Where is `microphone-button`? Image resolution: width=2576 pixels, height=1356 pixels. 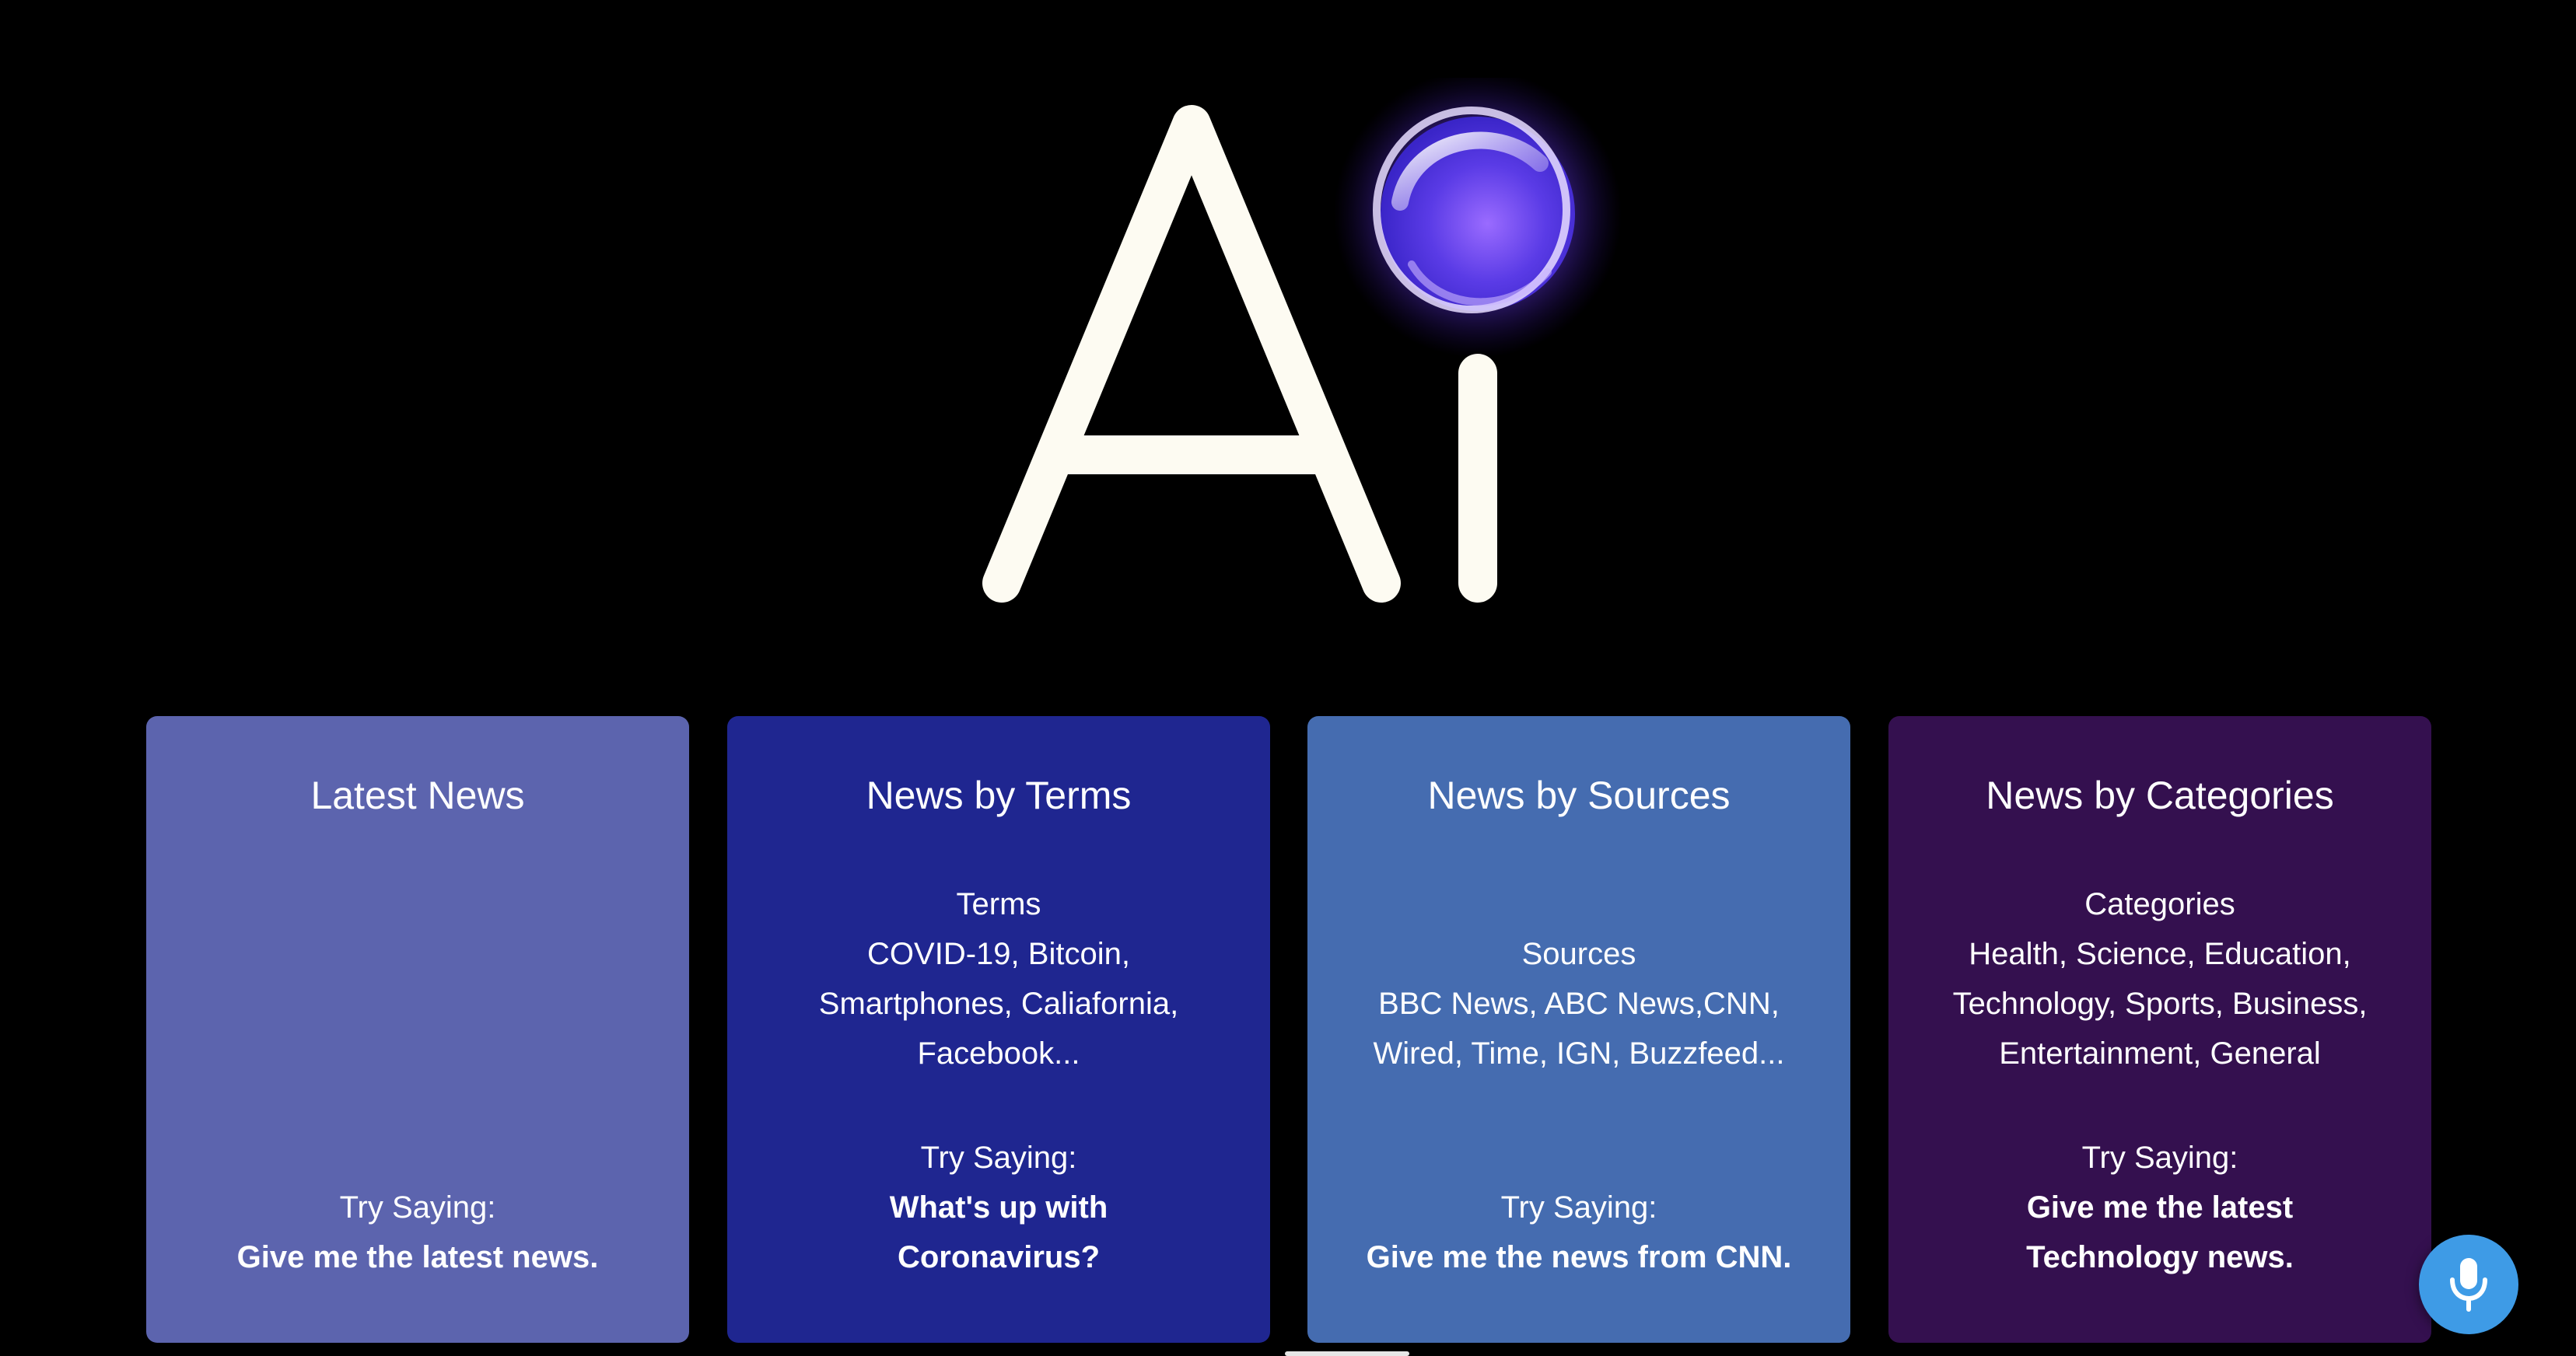
microphone-button is located at coordinates (2469, 1284).